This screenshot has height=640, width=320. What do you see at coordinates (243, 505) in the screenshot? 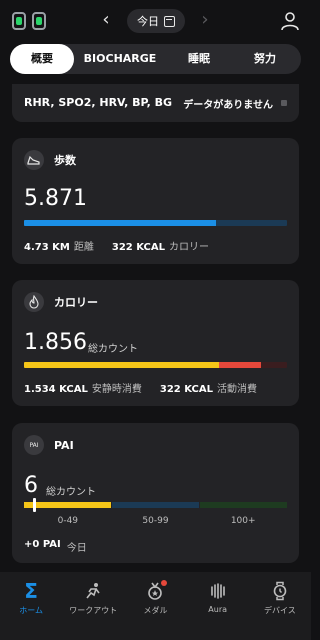
I see `pai-range-high` at bounding box center [243, 505].